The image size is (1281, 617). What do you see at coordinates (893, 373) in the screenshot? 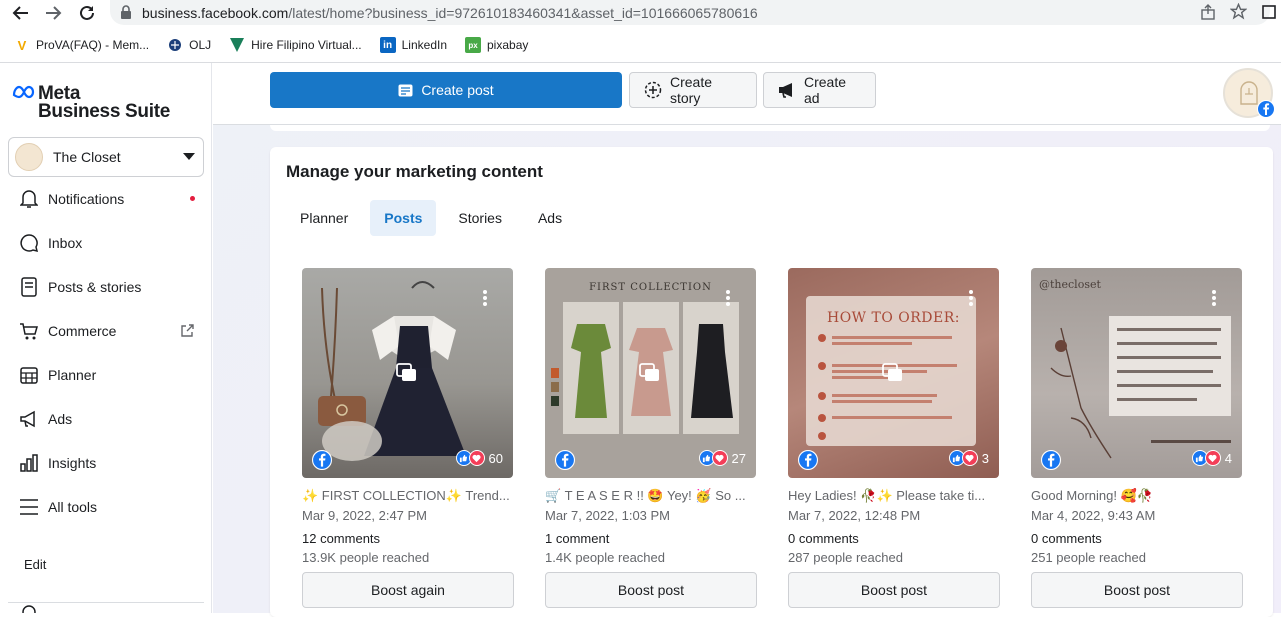
I see `post-thumbnail: HOW TO ORDER: 3` at bounding box center [893, 373].